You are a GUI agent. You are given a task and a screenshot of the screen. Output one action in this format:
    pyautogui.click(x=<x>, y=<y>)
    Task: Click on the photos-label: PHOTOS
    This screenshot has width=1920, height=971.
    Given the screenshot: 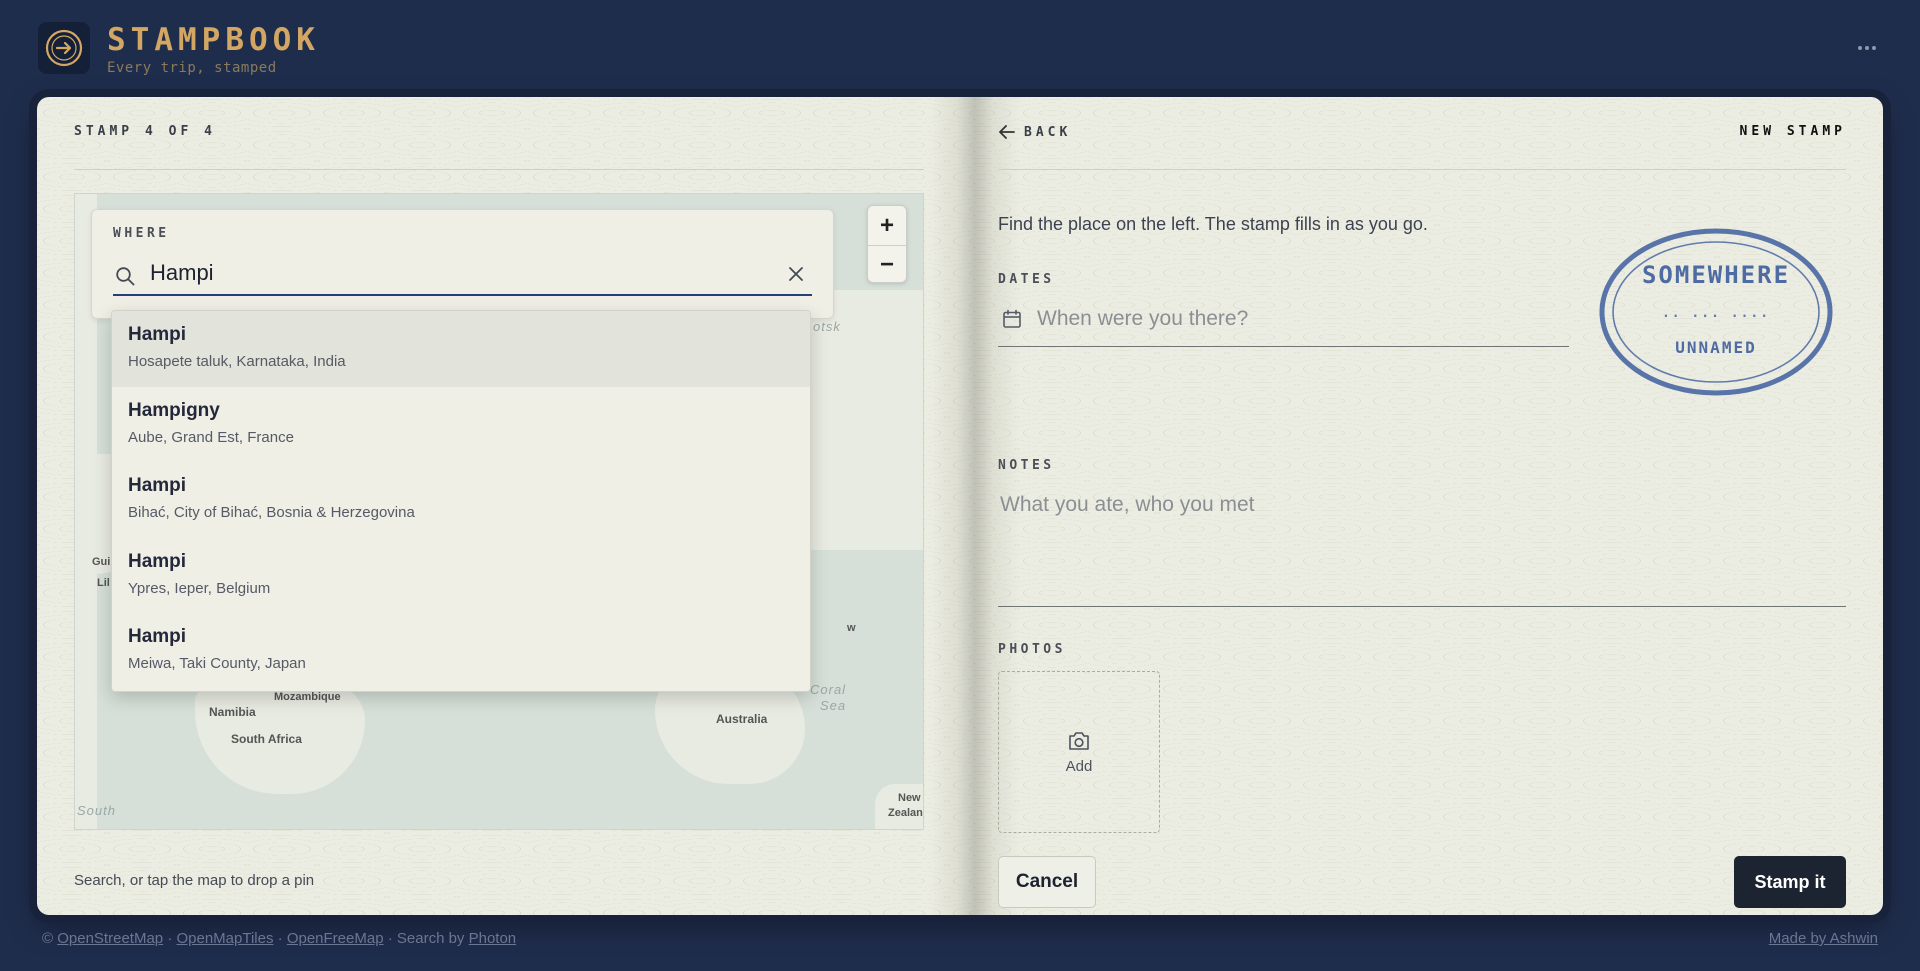 What is the action you would take?
    pyautogui.click(x=1032, y=649)
    